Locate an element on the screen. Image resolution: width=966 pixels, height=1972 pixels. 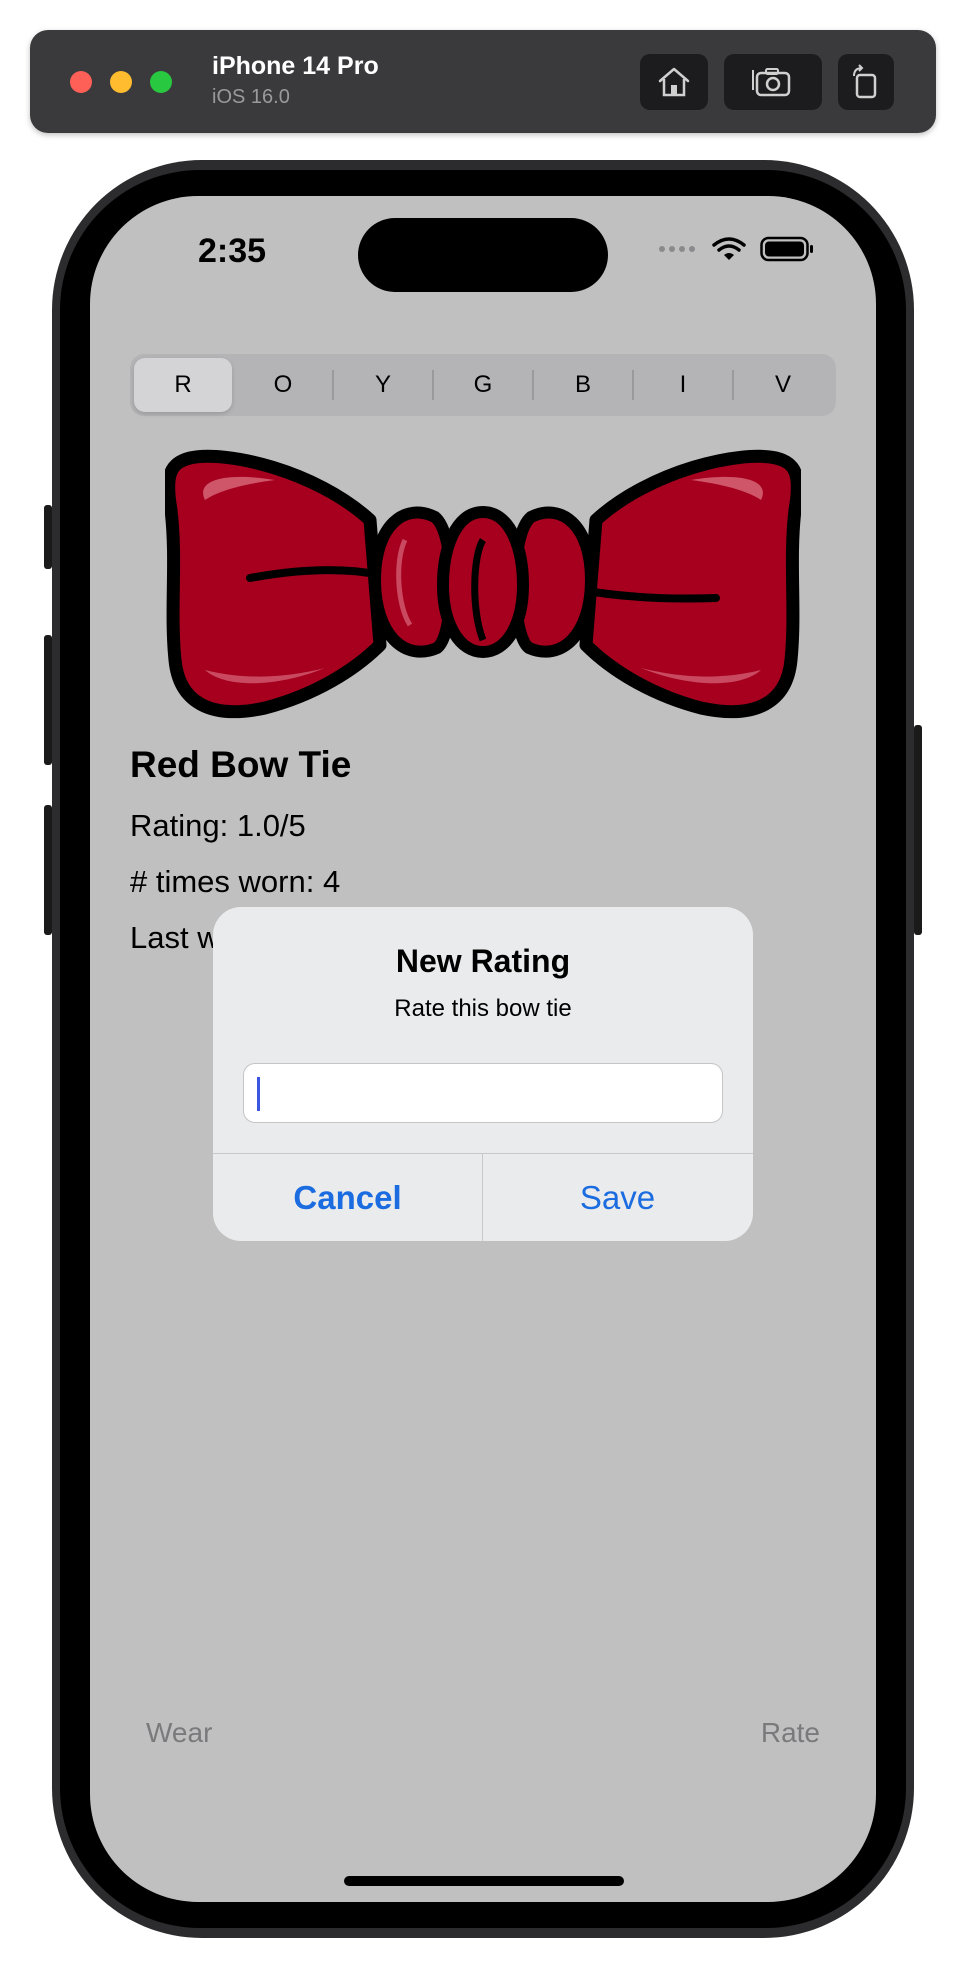
segment-g: G is located at coordinates (483, 385).